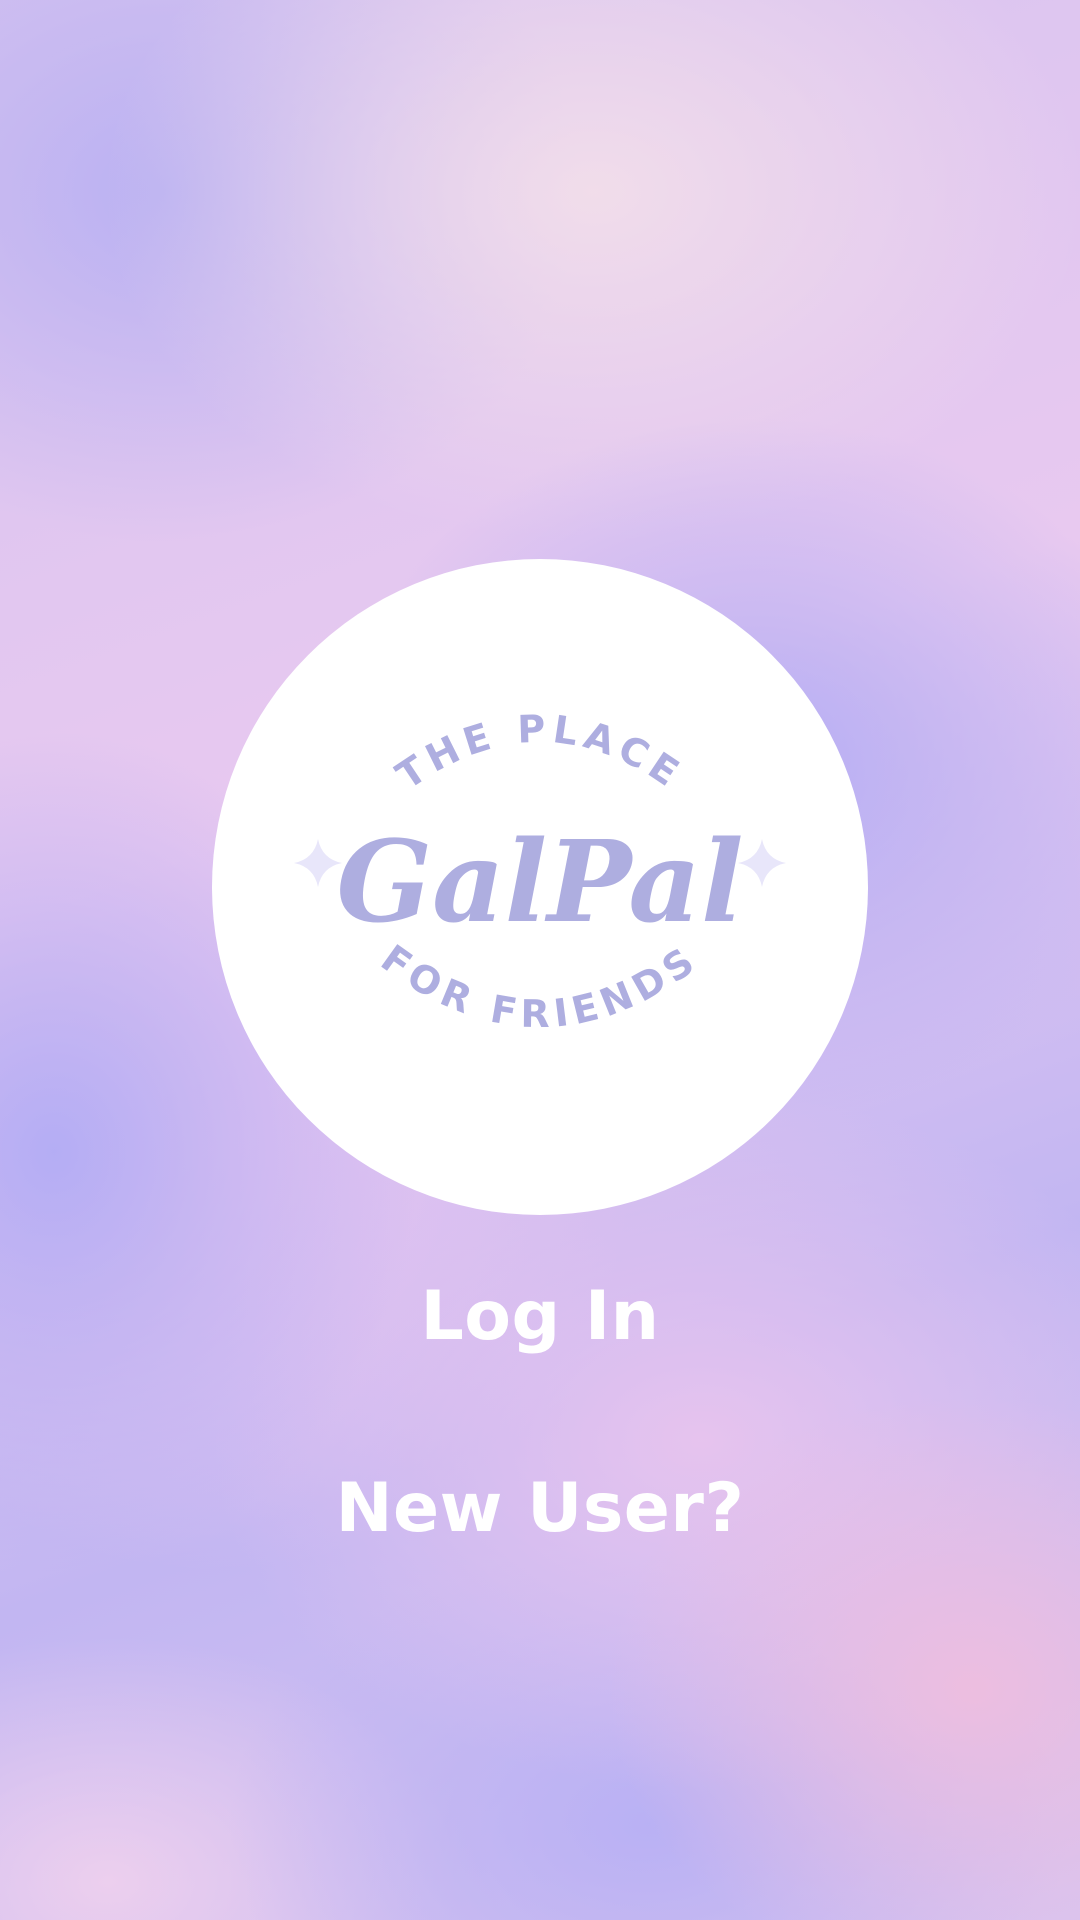 This screenshot has width=1080, height=1920. I want to click on logo-bottom-text: FOR FRIENDS, so click(540, 986).